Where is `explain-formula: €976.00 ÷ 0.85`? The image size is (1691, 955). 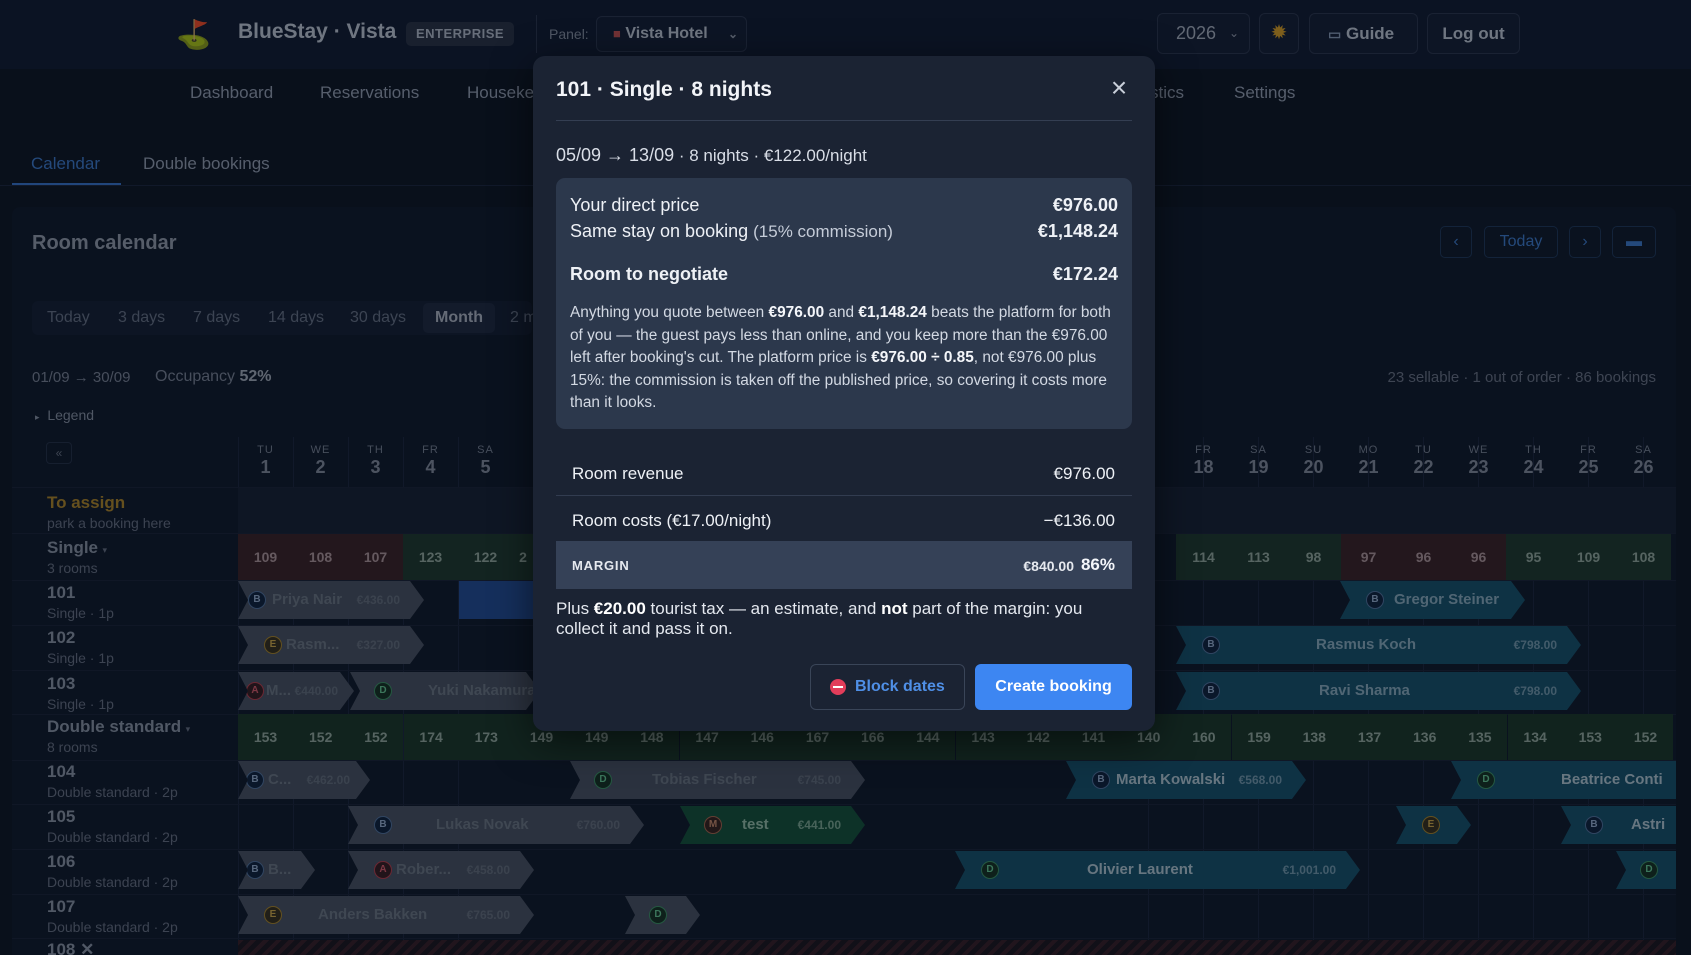
explain-formula: €976.00 ÷ 0.85 is located at coordinates (922, 357).